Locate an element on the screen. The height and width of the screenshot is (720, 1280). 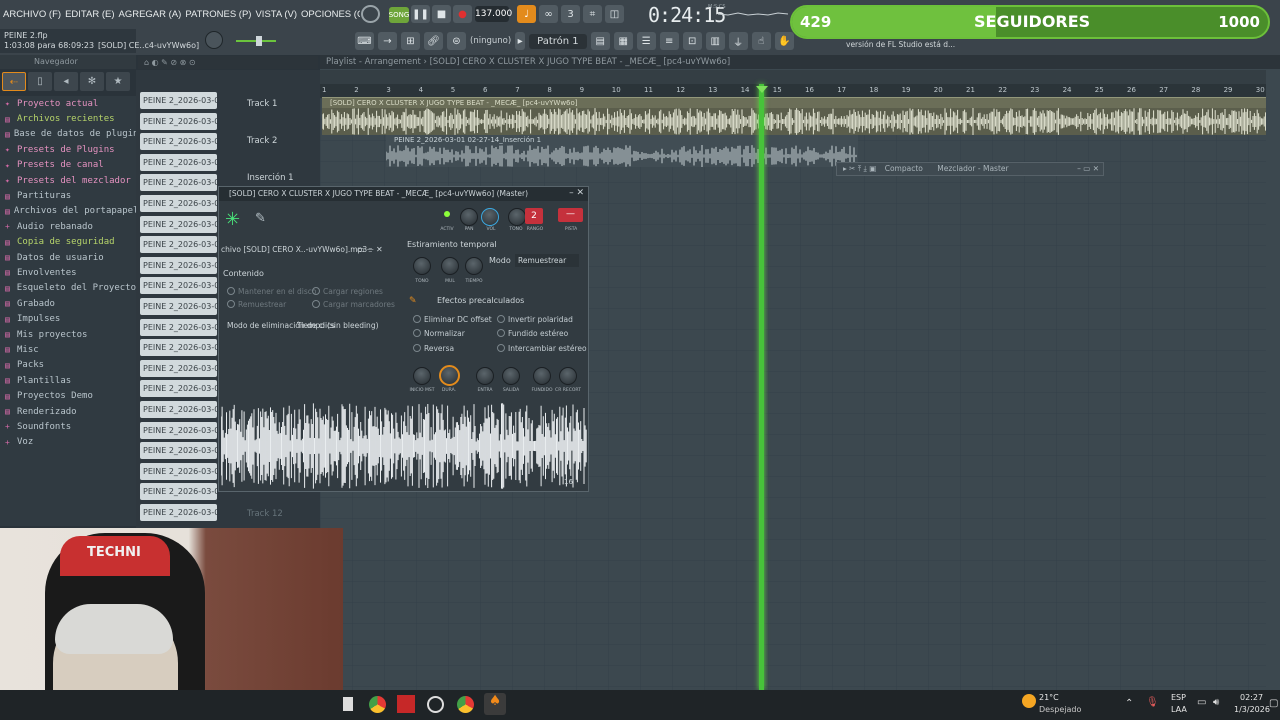
volume-knob is located at coordinates (490, 217).